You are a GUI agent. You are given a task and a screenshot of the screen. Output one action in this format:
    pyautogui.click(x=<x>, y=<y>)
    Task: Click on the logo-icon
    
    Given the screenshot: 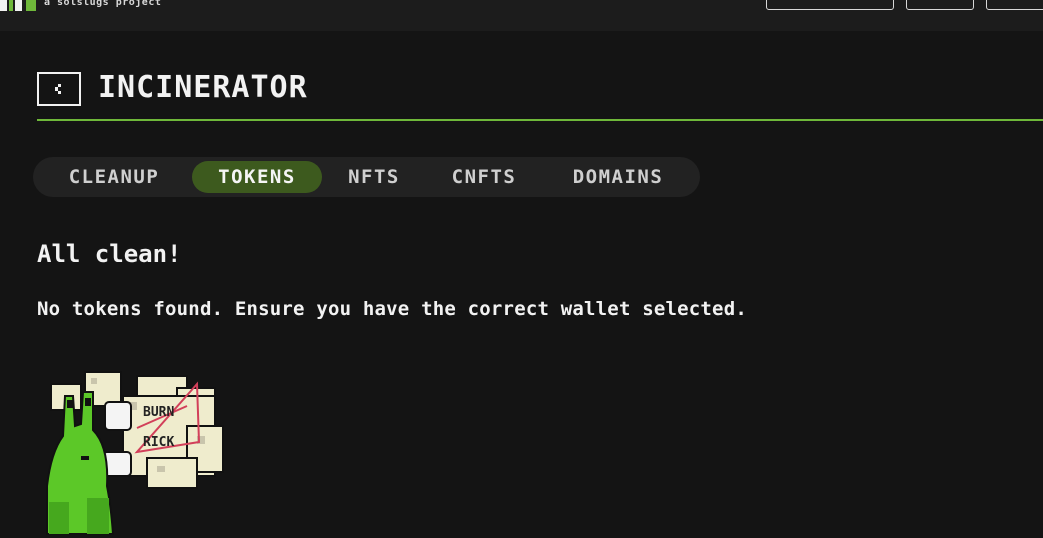 What is the action you would take?
    pyautogui.click(x=20, y=5)
    